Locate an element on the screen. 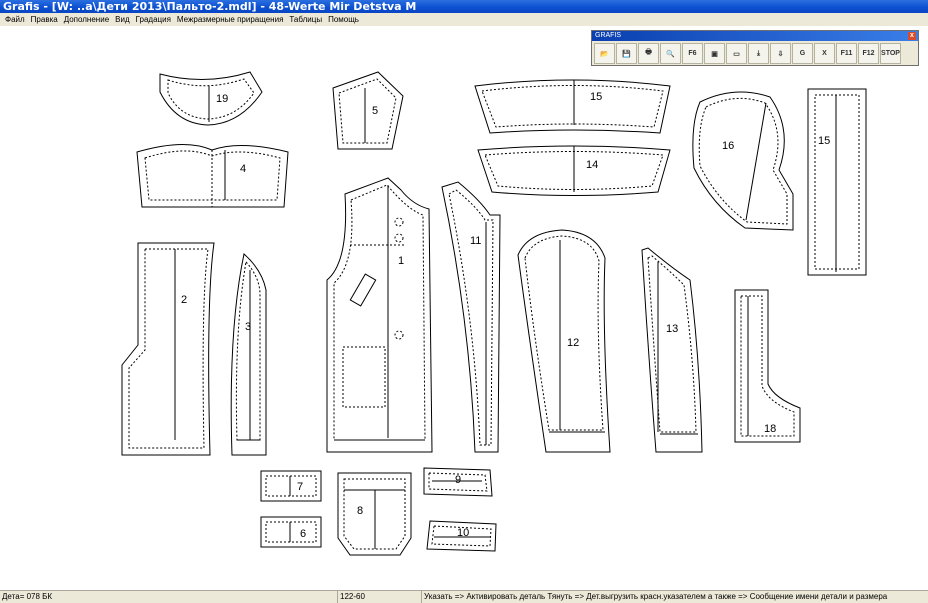 This screenshot has width=928, height=603. toolbar-title: GRAFIS x is located at coordinates (755, 36).